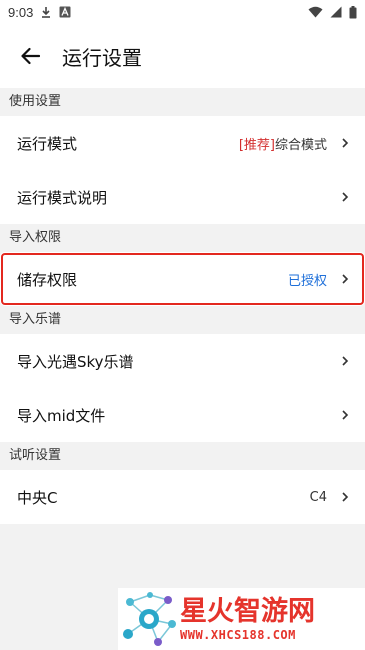 This screenshot has height=650, width=365. I want to click on watermark-text: 星火智游网 WWW.XHCS188.COM, so click(247, 619).